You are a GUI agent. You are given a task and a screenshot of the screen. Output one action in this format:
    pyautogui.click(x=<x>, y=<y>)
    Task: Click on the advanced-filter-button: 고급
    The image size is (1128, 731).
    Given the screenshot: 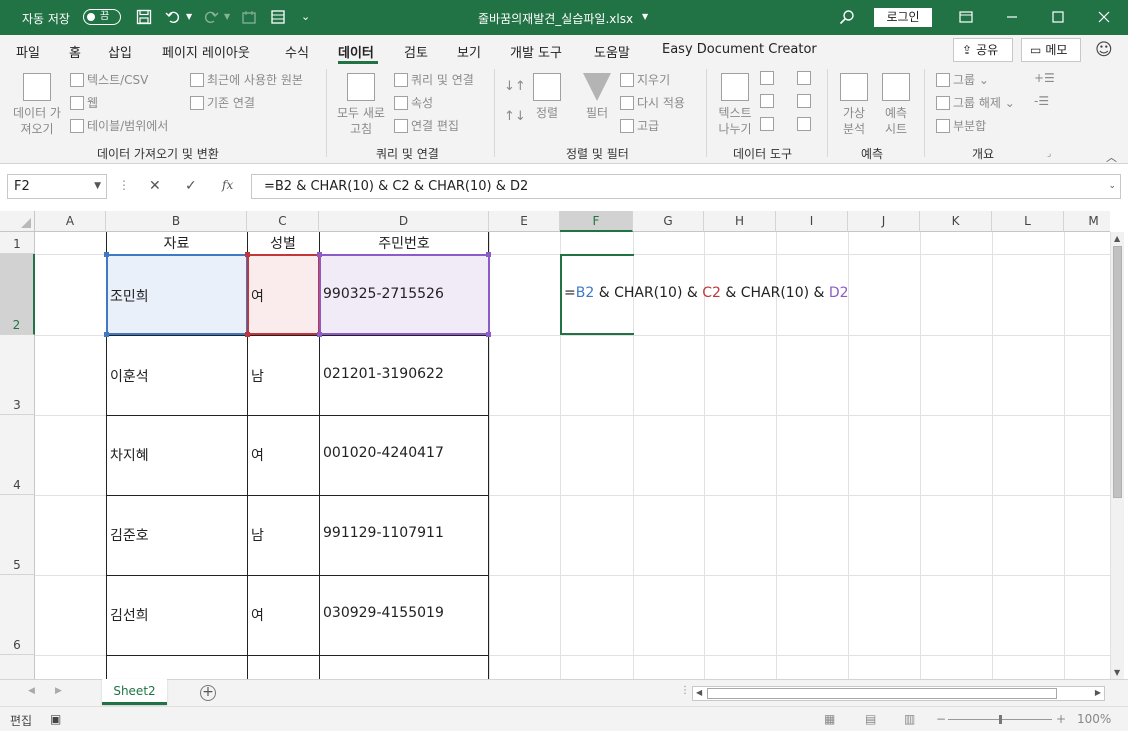 What is the action you would take?
    pyautogui.click(x=639, y=125)
    